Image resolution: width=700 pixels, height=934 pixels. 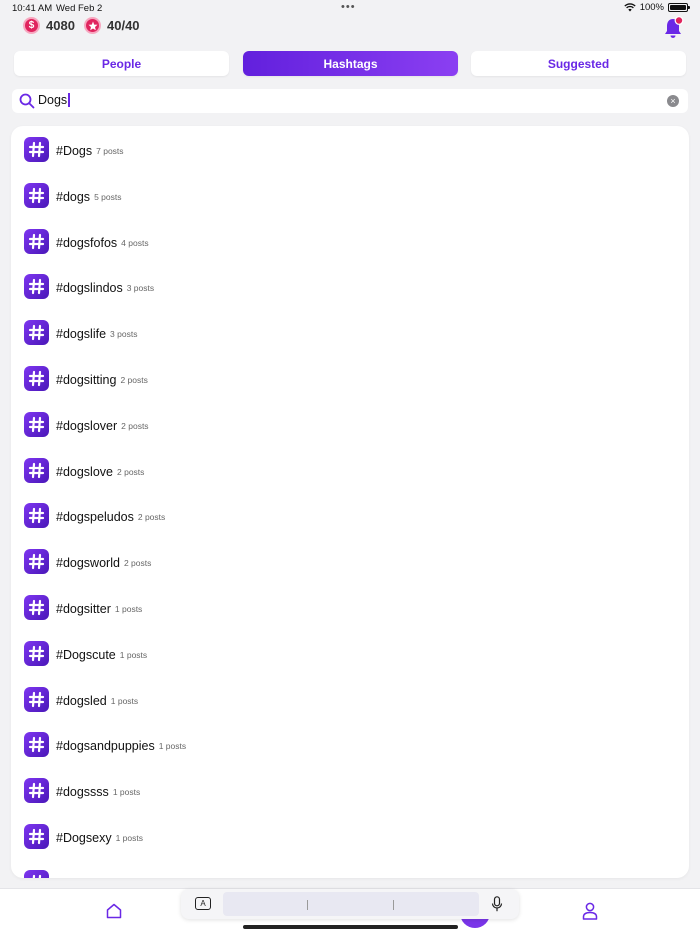 I want to click on hashtag-label: #dogsled 1 posts, so click(x=97, y=701).